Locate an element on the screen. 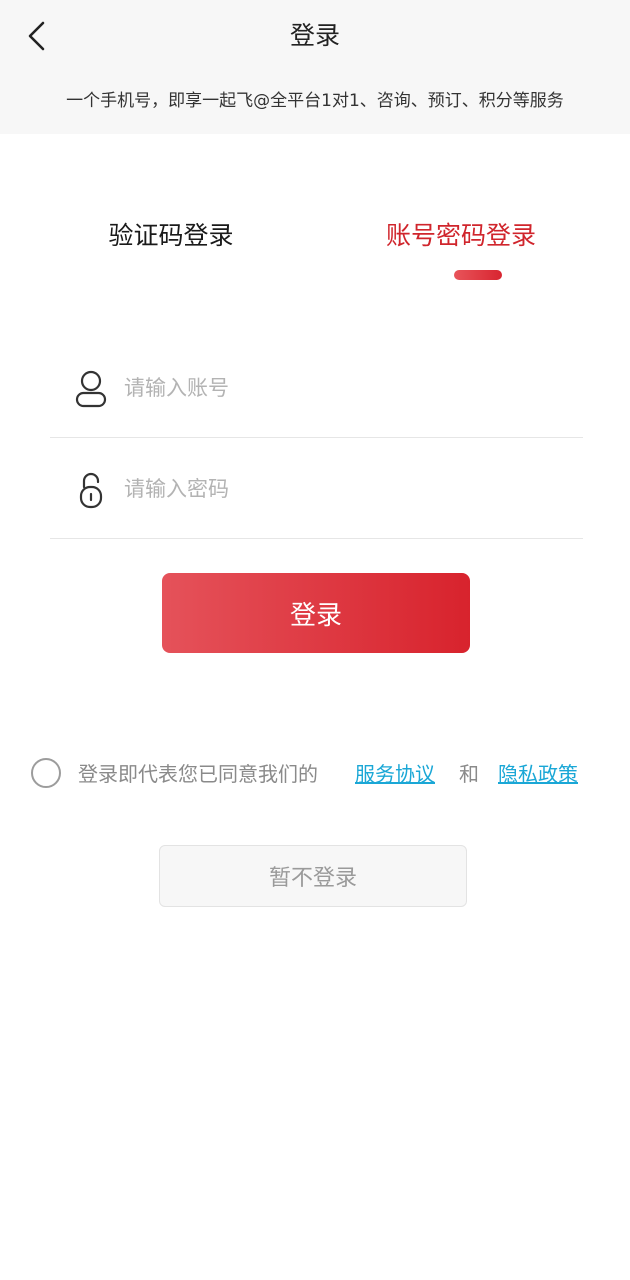 This screenshot has height=1280, width=630. agreement-row: 登录即代表您已同意我们的 服务协议 和 隐私政策 is located at coordinates (320, 774).